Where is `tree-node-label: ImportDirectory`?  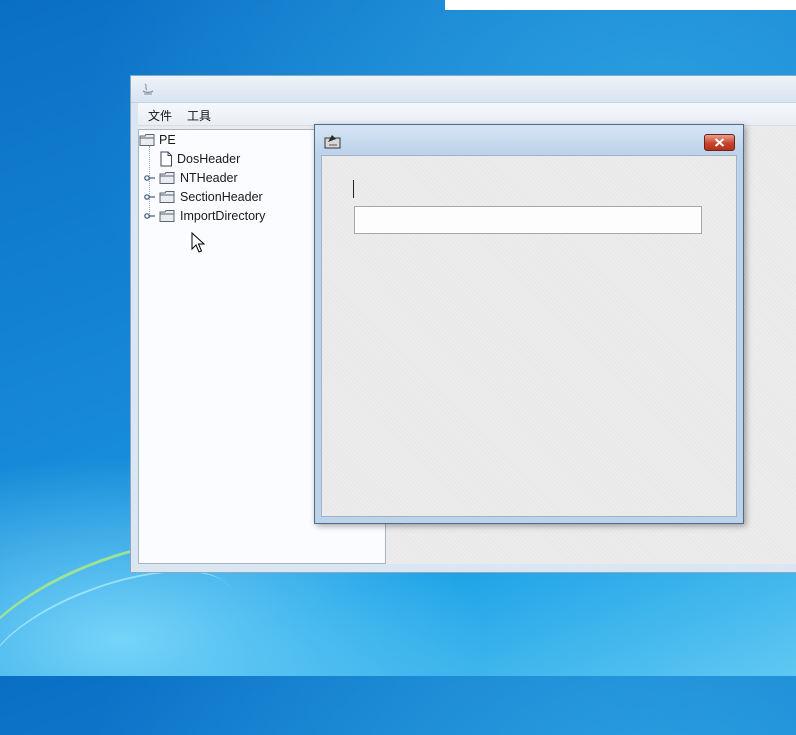 tree-node-label: ImportDirectory is located at coordinates (223, 216).